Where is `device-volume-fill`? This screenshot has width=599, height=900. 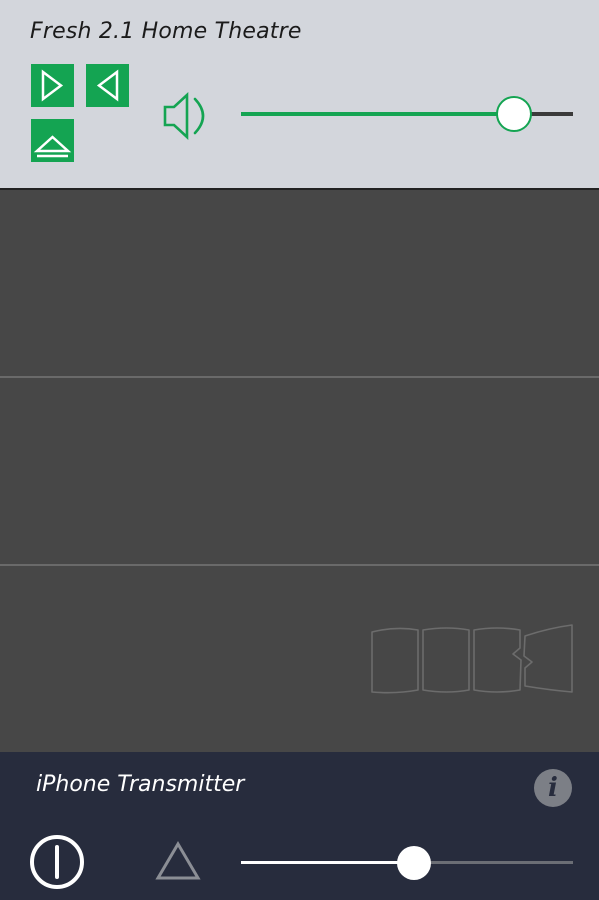
device-volume-fill is located at coordinates (377, 114).